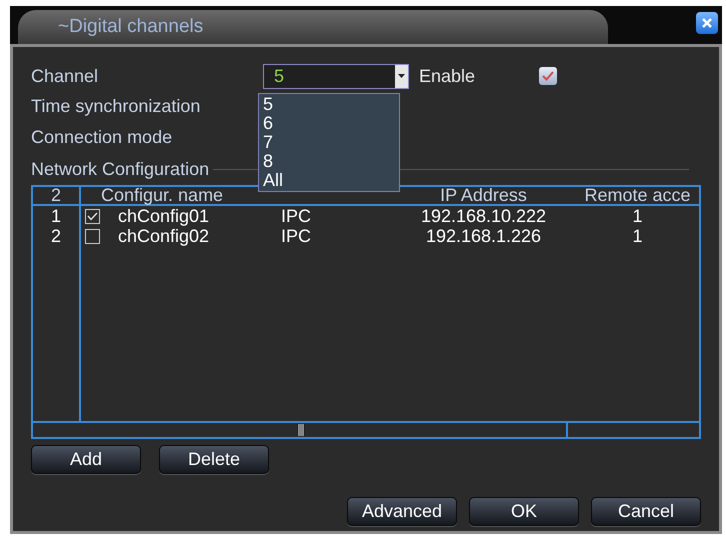 This screenshot has width=726, height=538. I want to click on field-label: Connection mode, so click(101, 137).